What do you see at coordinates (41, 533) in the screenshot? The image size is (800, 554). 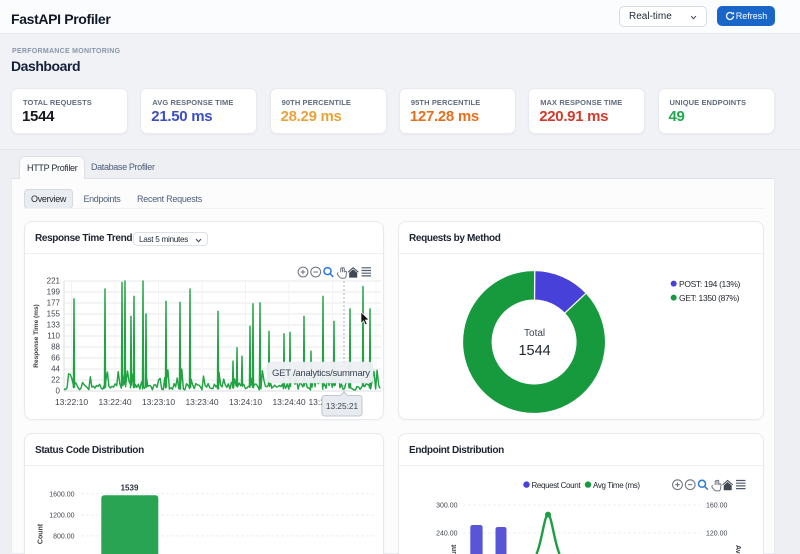 I see `svg-text: Count` at bounding box center [41, 533].